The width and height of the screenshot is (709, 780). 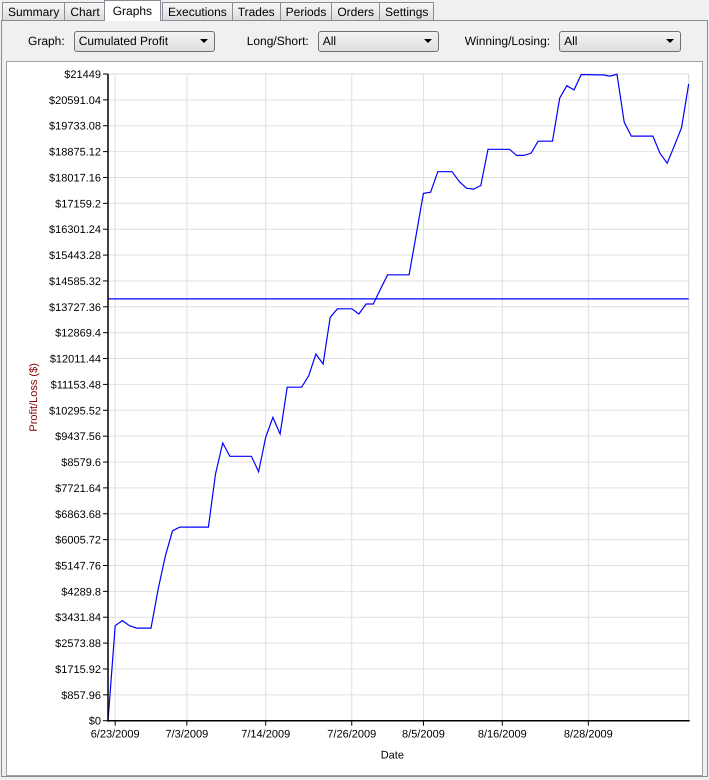 I want to click on x-tick-label: 7/26/2009, so click(x=351, y=734).